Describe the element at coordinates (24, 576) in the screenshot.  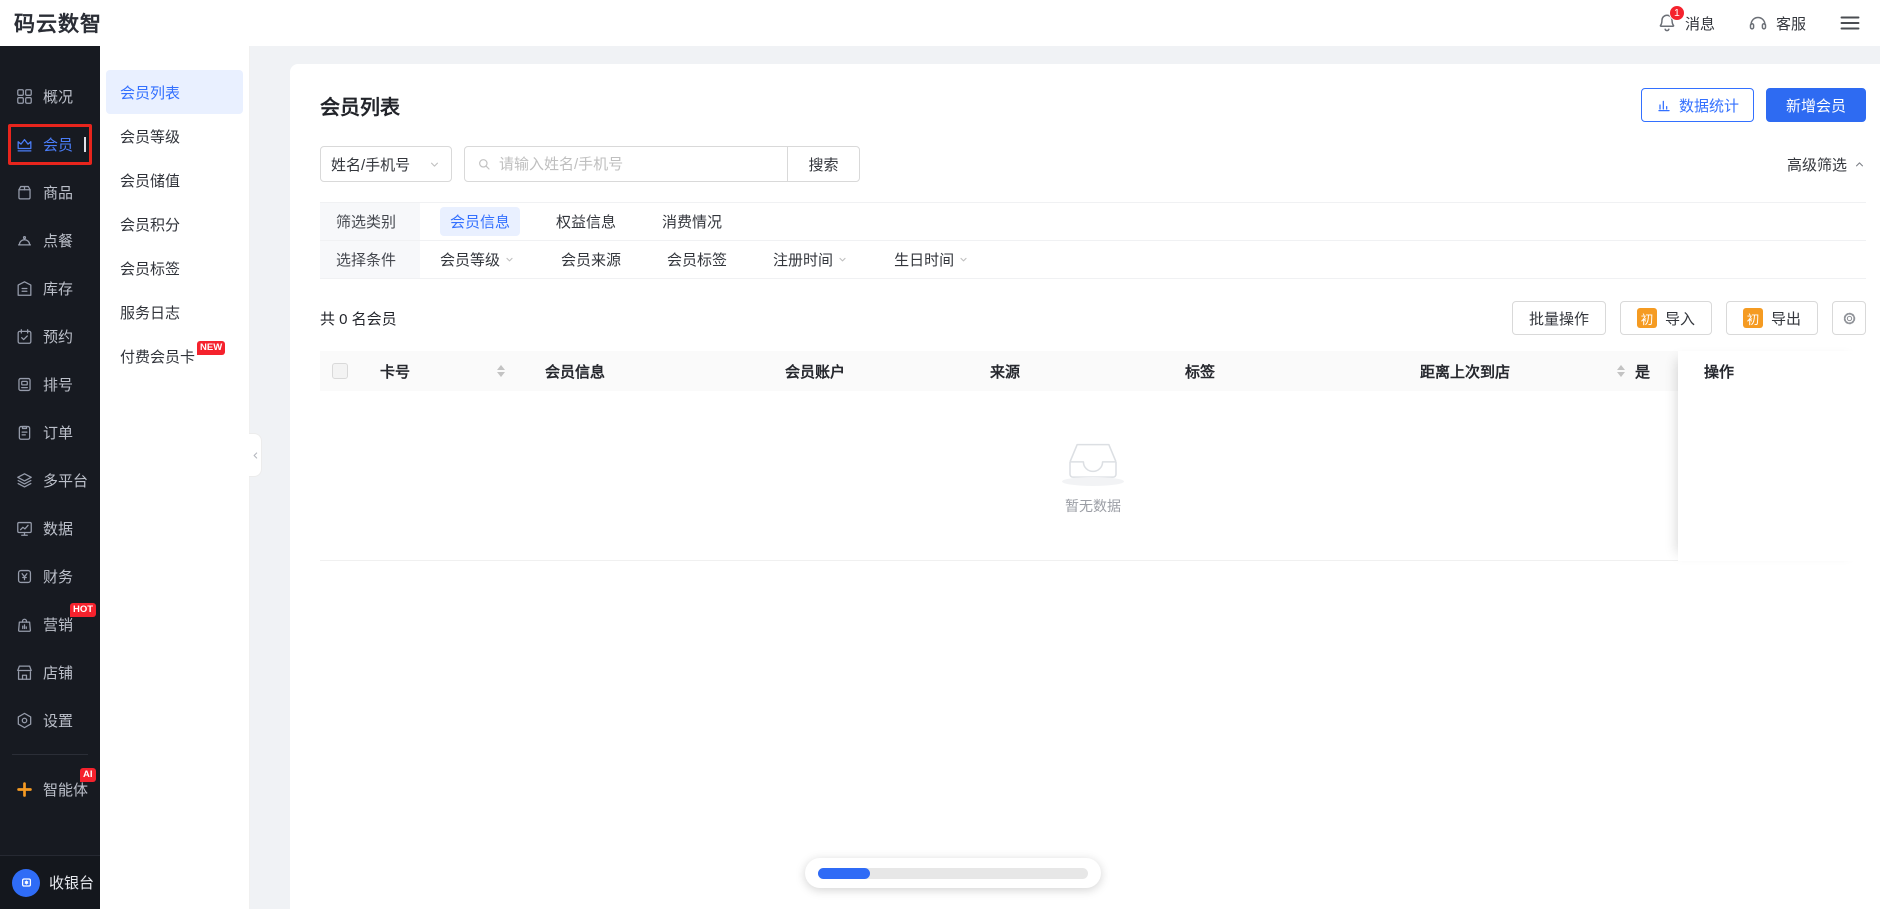
I see `yuan-icon` at that location.